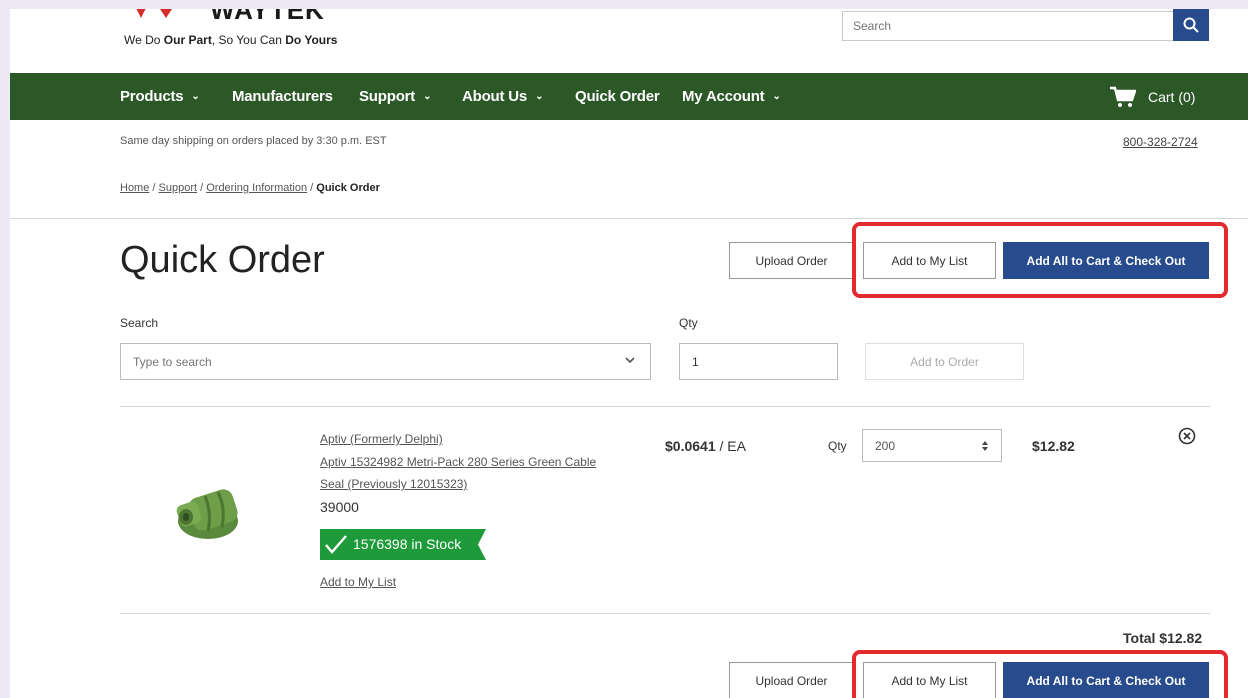  I want to click on product-image, so click(207, 514).